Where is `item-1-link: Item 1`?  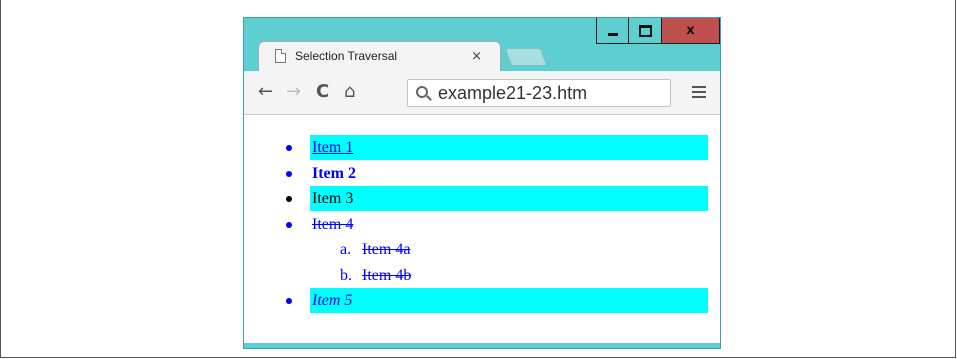 item-1-link: Item 1 is located at coordinates (509, 147).